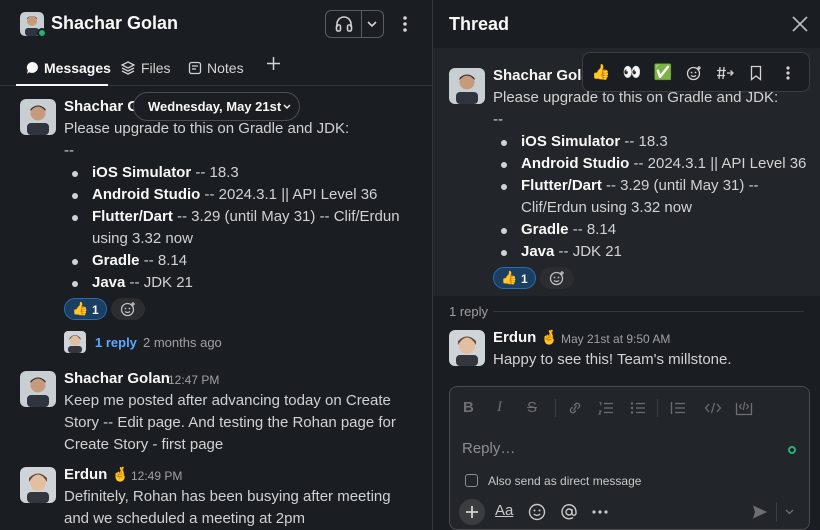 This screenshot has width=820, height=530. Describe the element at coordinates (713, 408) in the screenshot. I see `code-icon` at that location.